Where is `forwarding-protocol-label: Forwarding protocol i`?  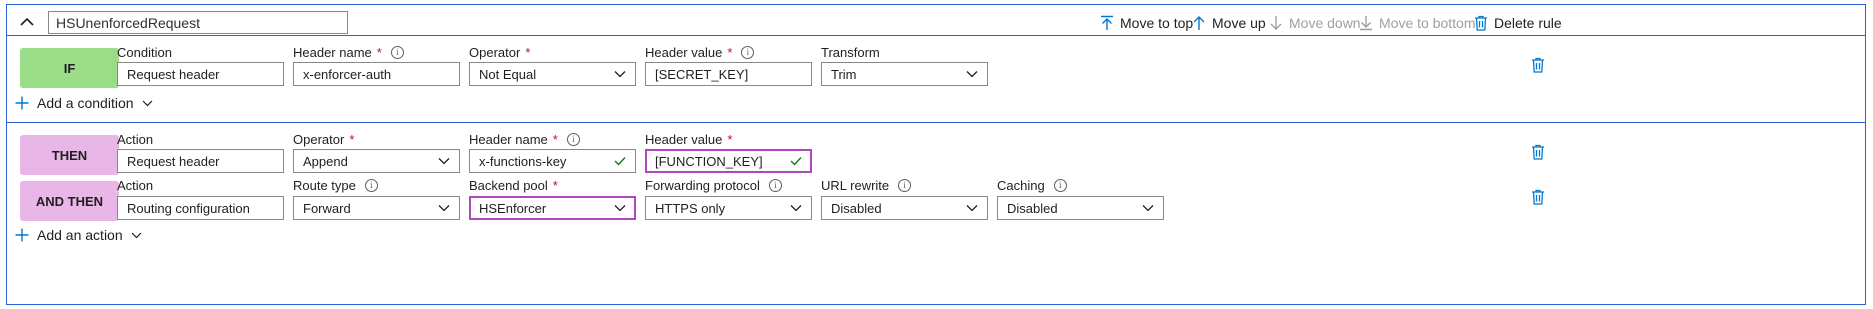 forwarding-protocol-label: Forwarding protocol i is located at coordinates (713, 185).